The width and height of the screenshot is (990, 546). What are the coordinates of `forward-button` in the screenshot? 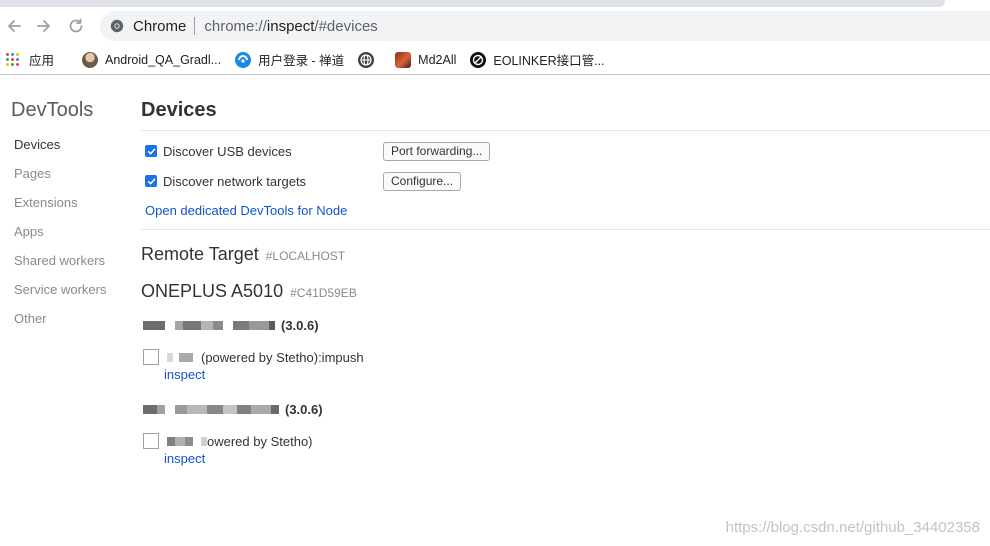 It's located at (44, 26).